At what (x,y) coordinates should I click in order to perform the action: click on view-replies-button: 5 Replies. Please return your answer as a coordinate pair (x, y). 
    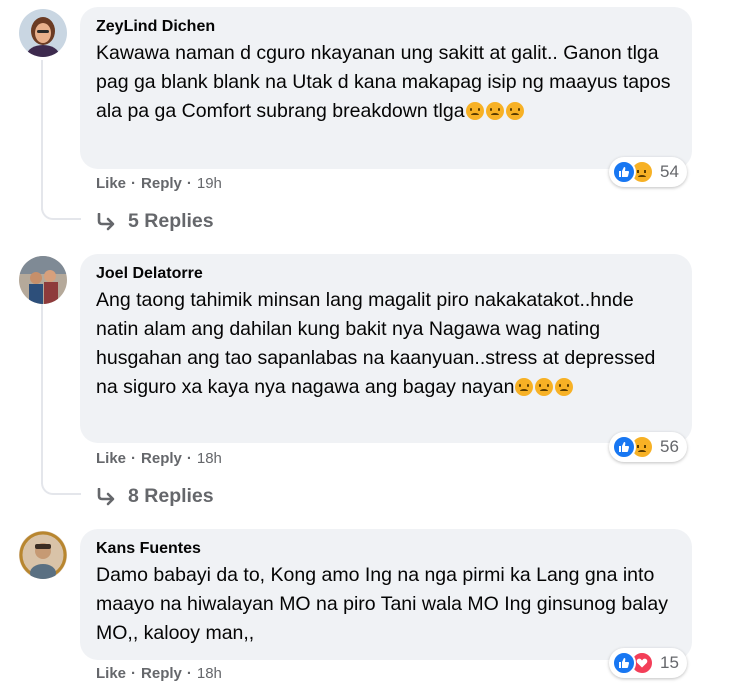
    Looking at the image, I should click on (155, 221).